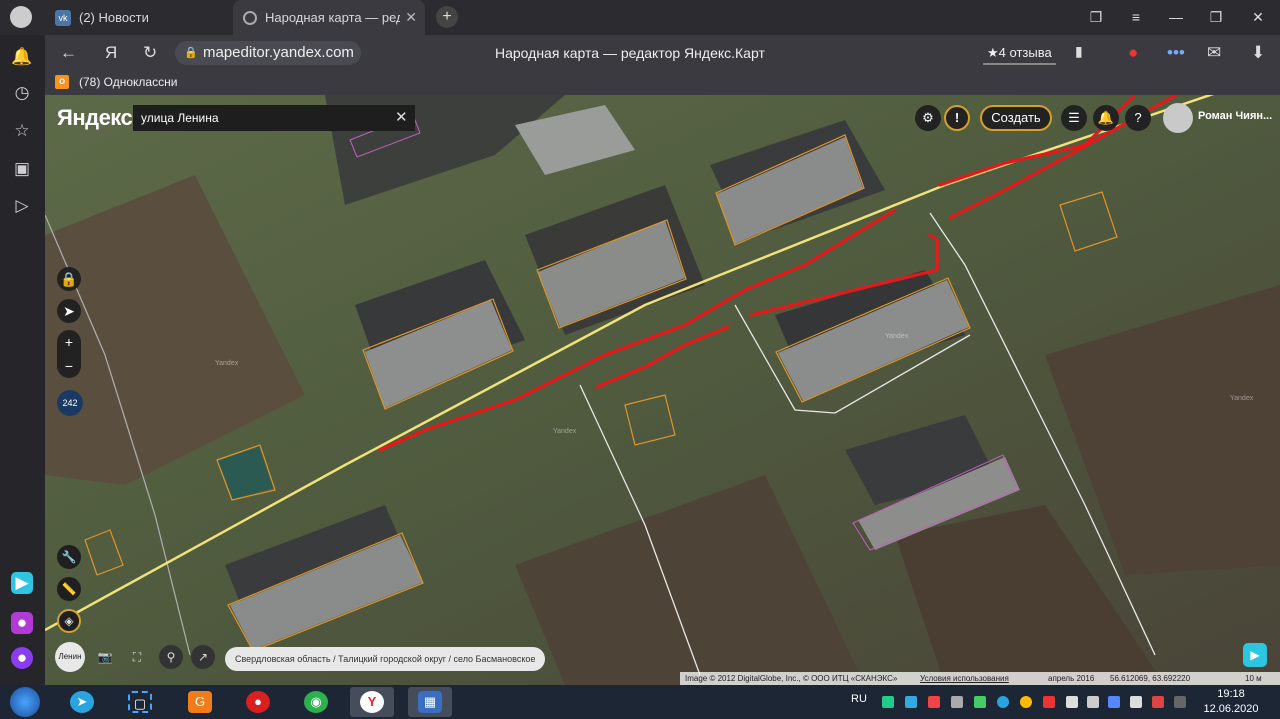  I want to click on yandex-home-icon: Я, so click(111, 53).